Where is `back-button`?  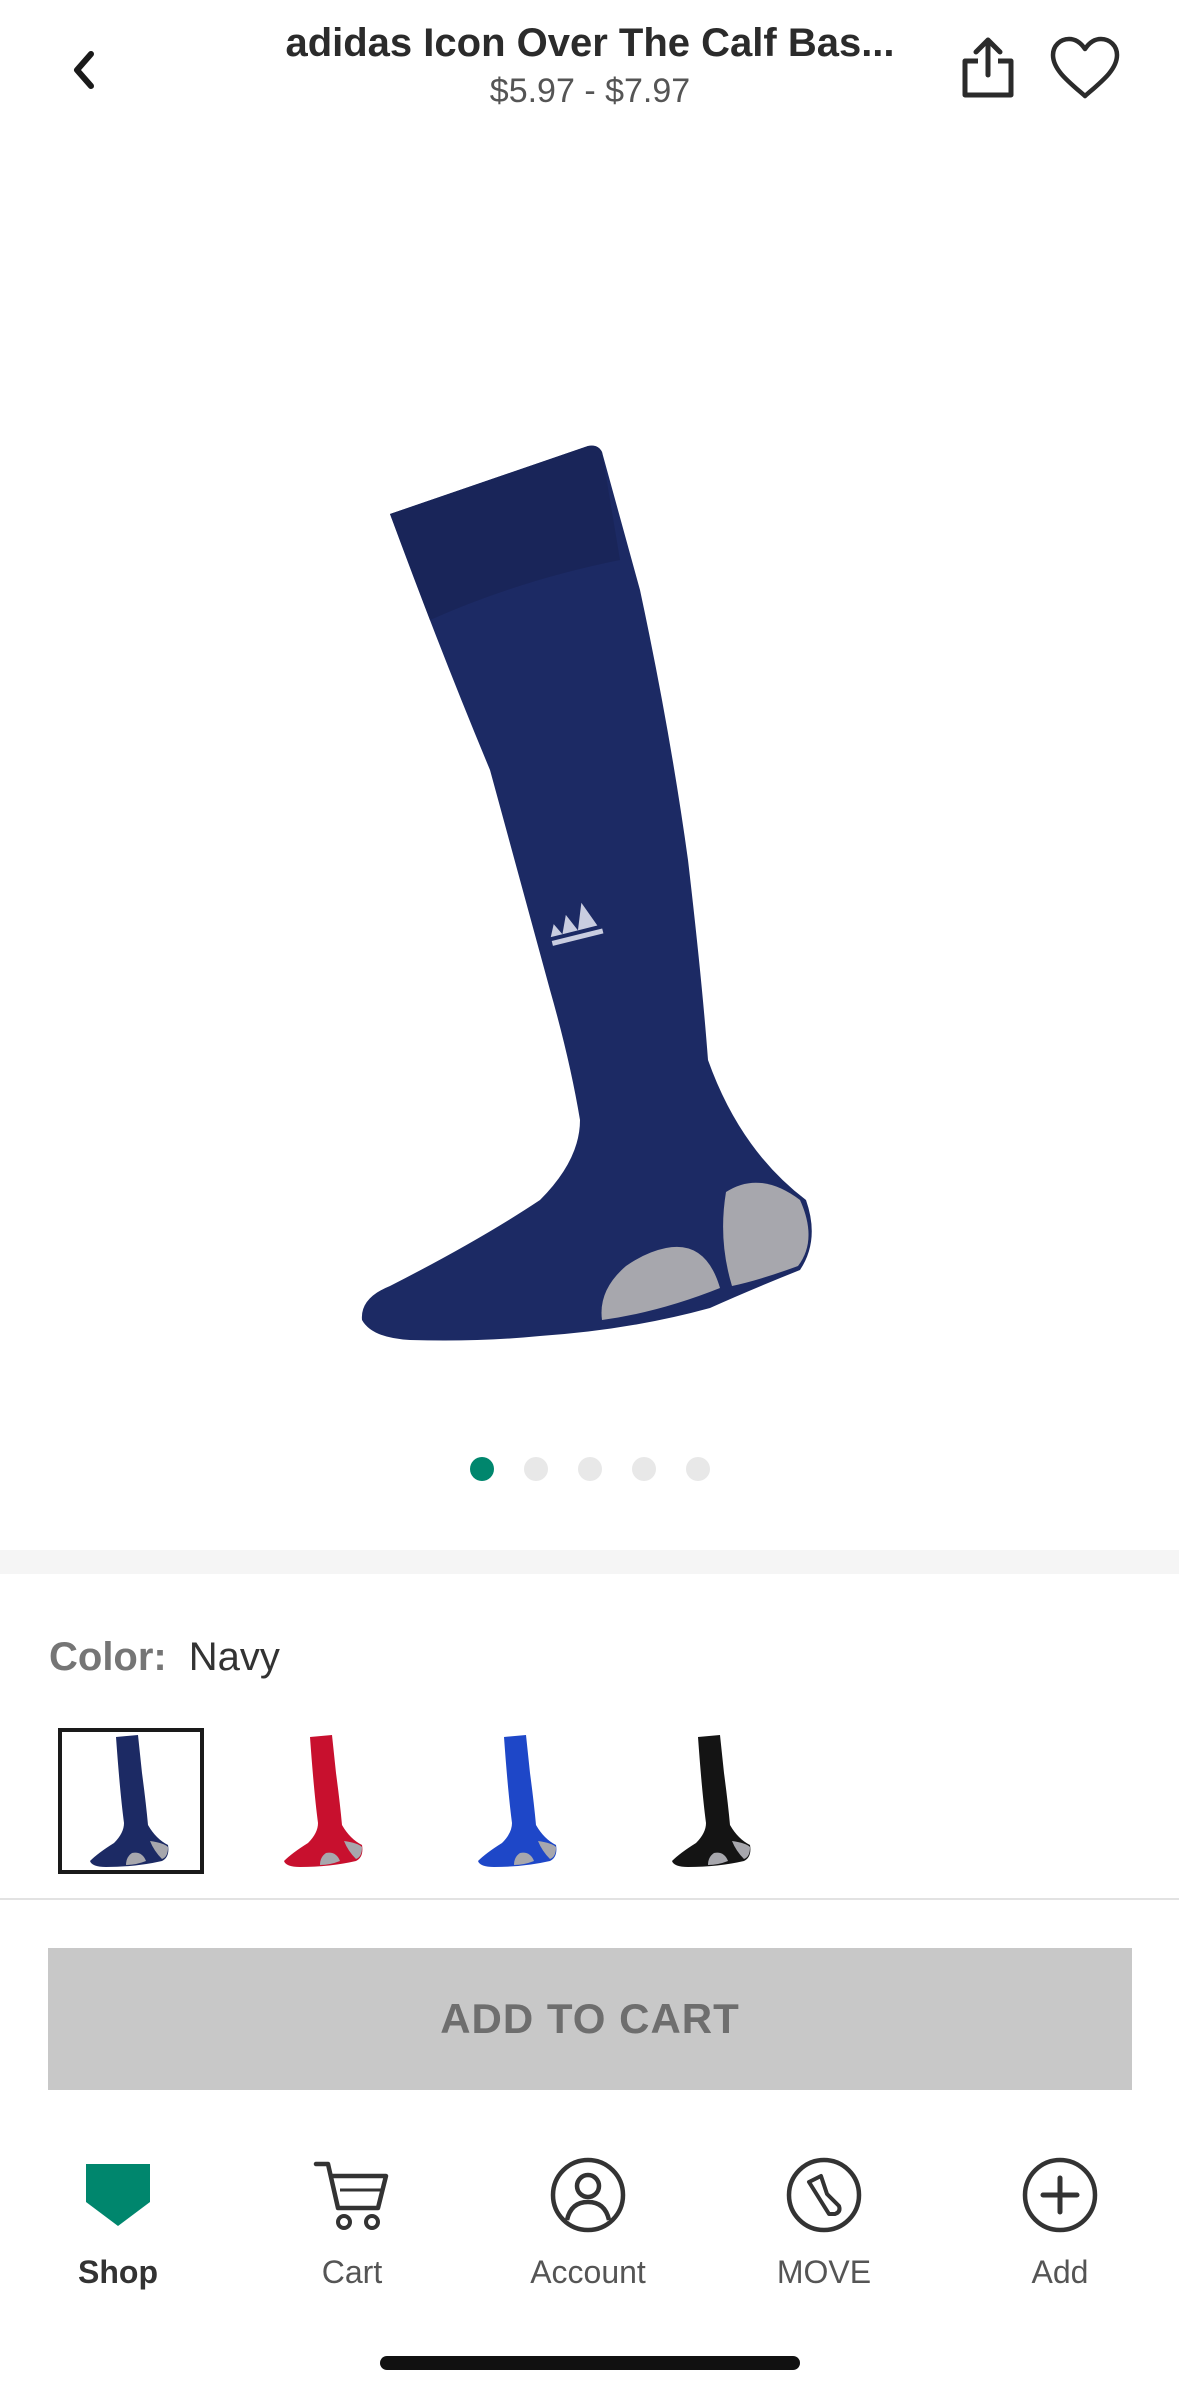 back-button is located at coordinates (84, 70).